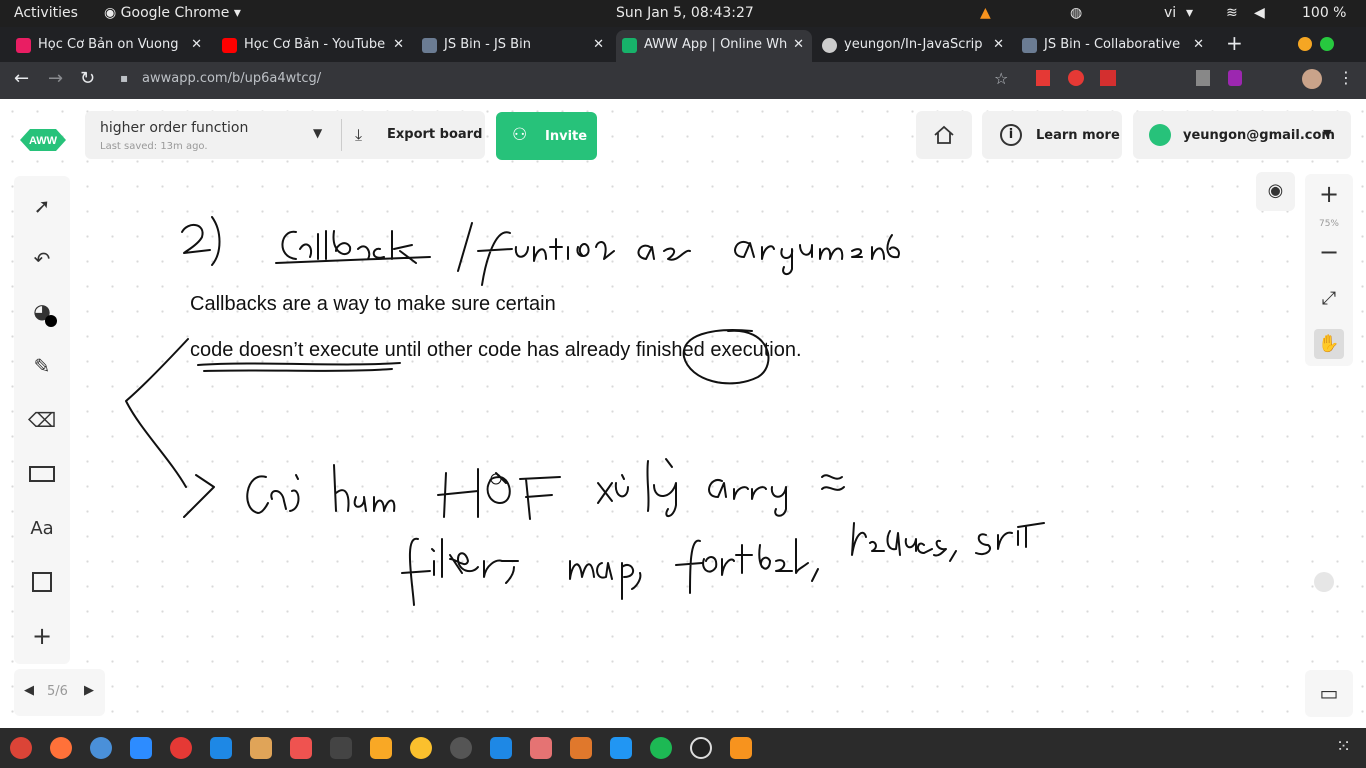 The height and width of the screenshot is (768, 1366). Describe the element at coordinates (461, 748) in the screenshot. I see `network-icon` at that location.